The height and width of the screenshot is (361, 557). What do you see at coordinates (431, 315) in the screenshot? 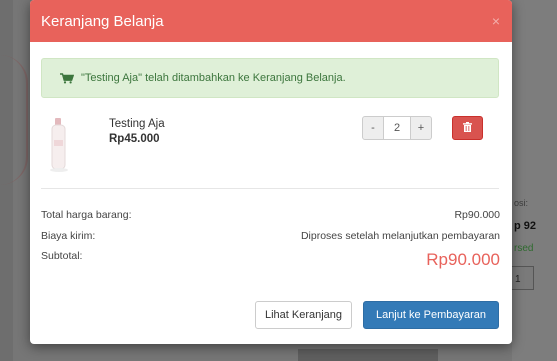
I see `checkout-button: Lanjut ke Pembayaran` at bounding box center [431, 315].